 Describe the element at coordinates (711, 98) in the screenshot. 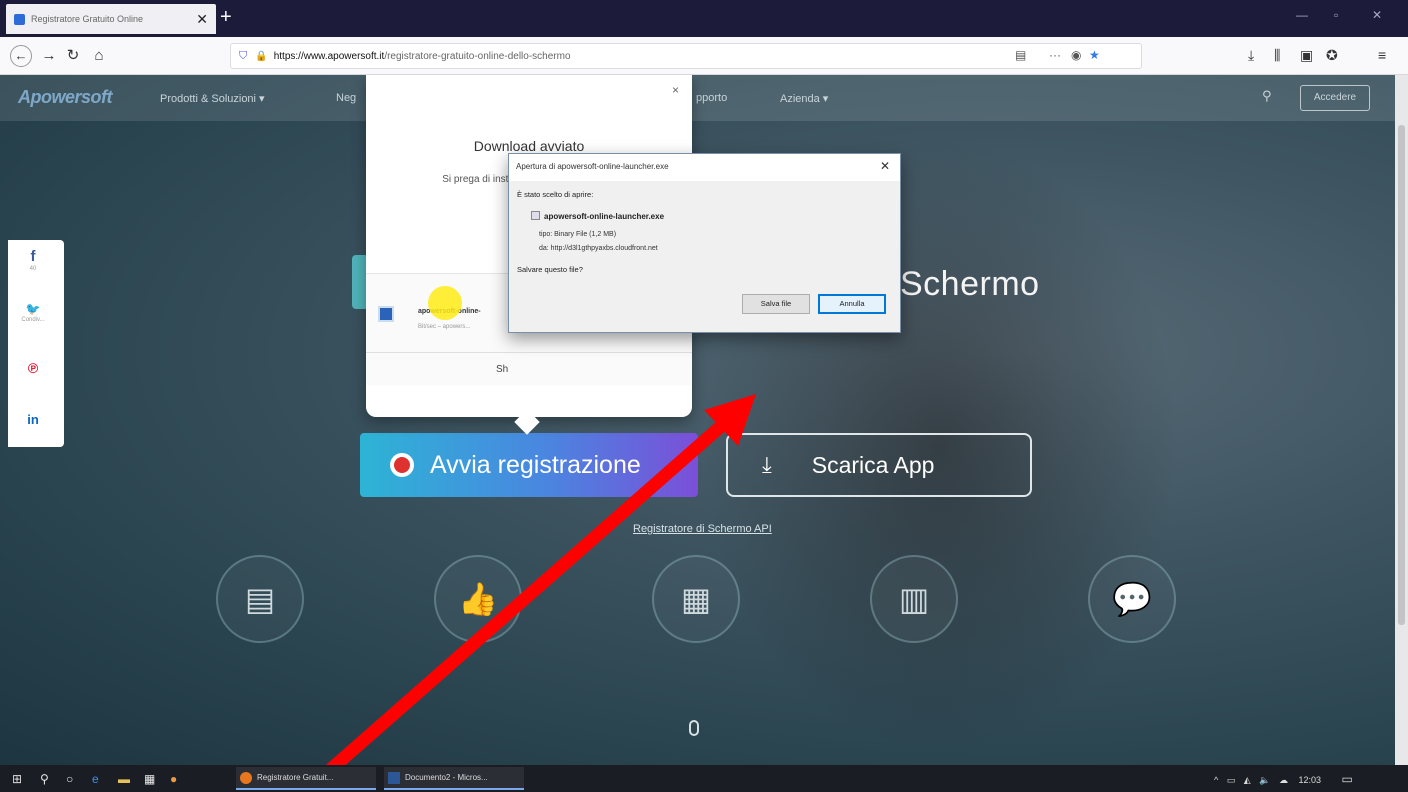

I see `nav-partial-right: pporto` at that location.